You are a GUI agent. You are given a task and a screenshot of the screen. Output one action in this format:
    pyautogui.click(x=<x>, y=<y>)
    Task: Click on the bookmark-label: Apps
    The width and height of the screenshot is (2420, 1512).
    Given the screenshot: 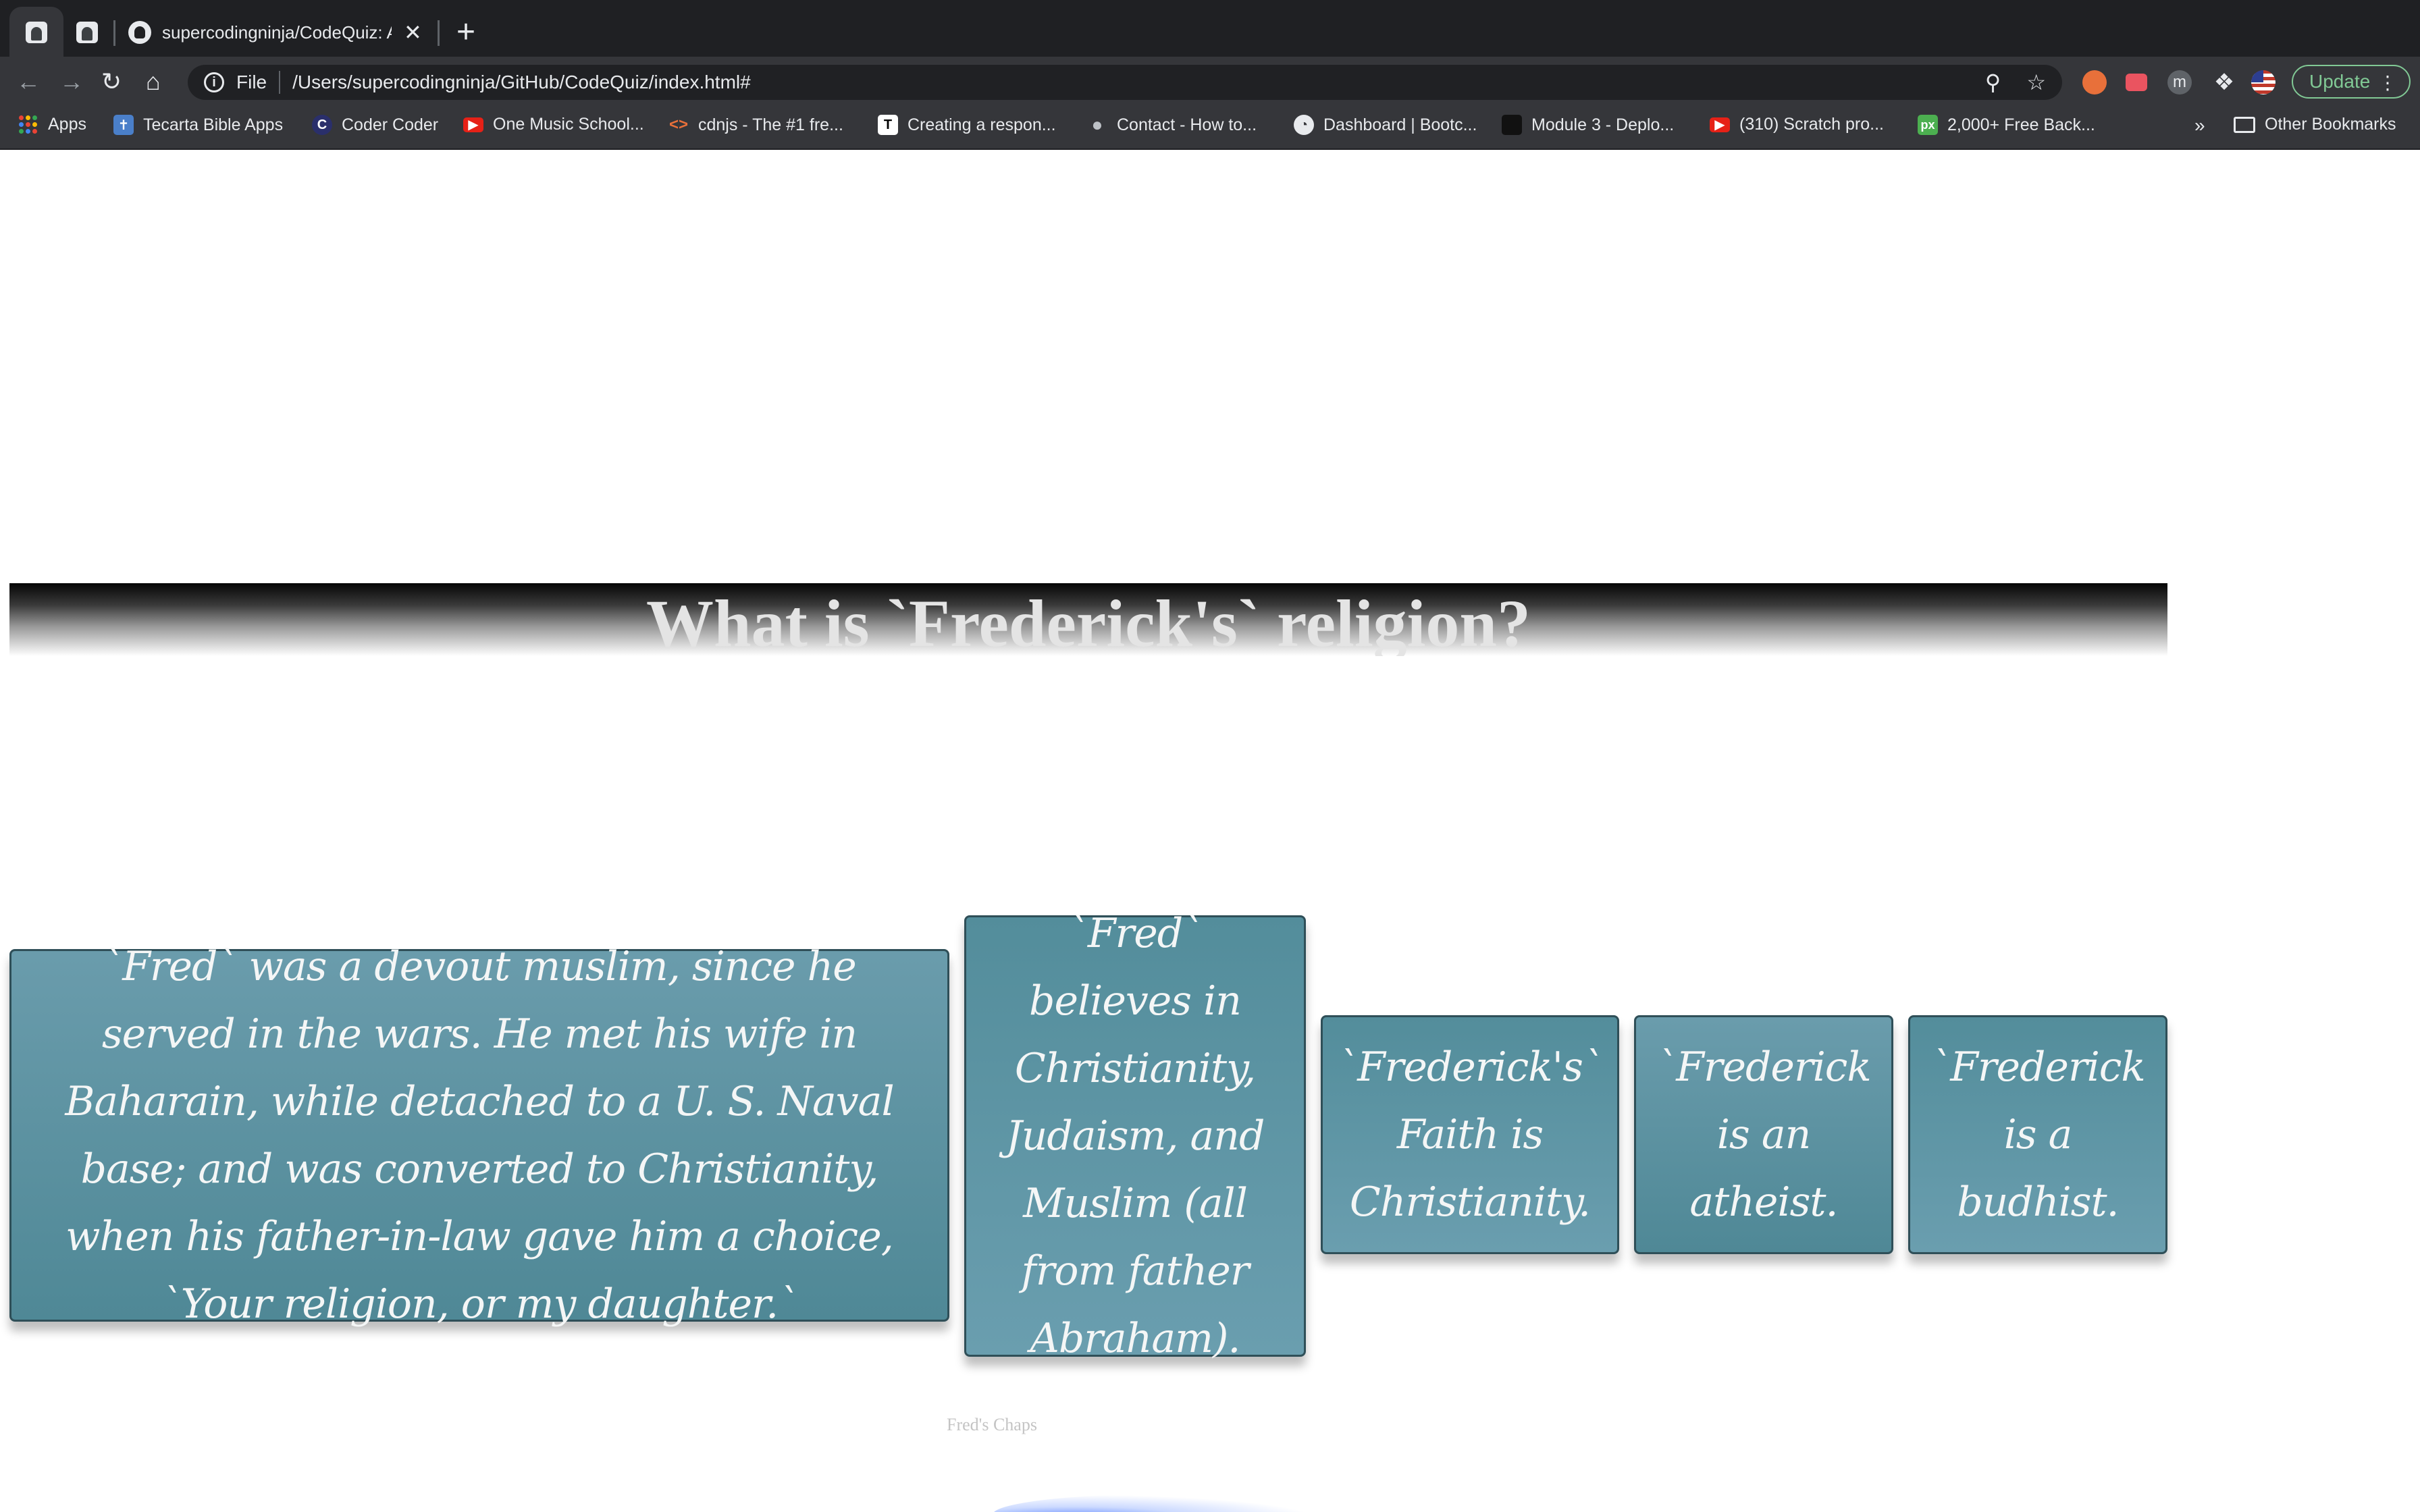 What is the action you would take?
    pyautogui.click(x=67, y=124)
    